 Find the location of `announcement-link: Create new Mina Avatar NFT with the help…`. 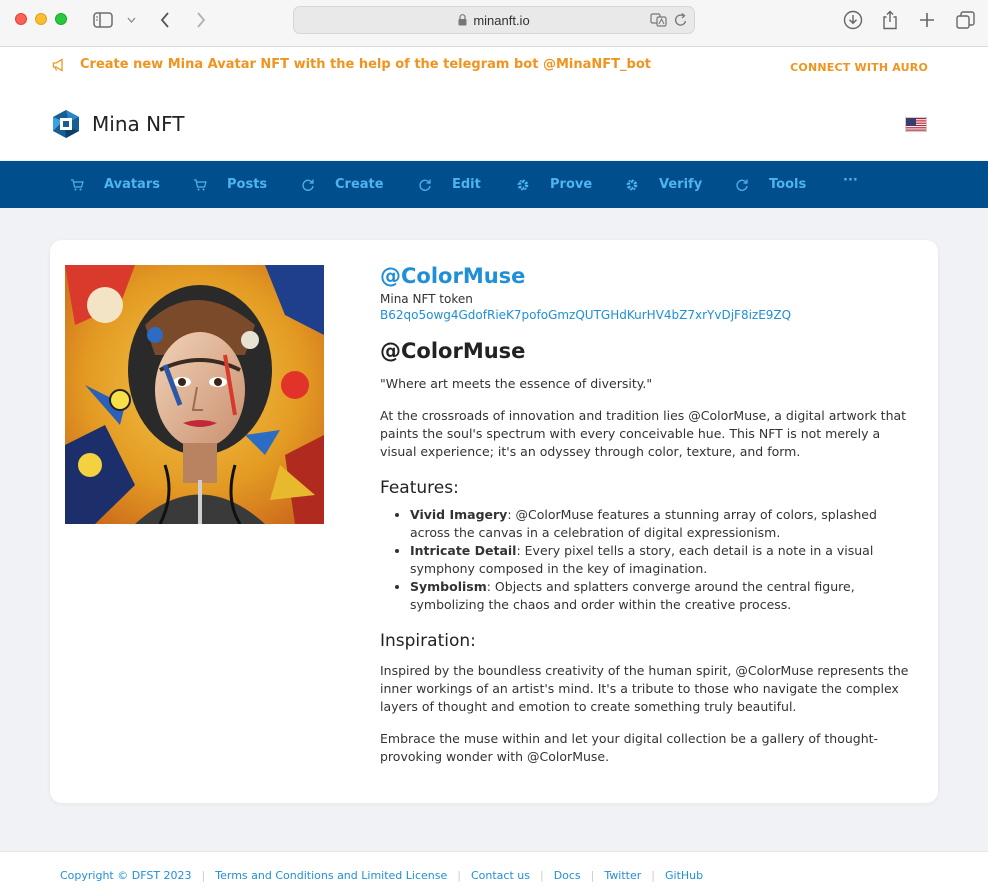

announcement-link: Create new Mina Avatar NFT with the help… is located at coordinates (351, 64).